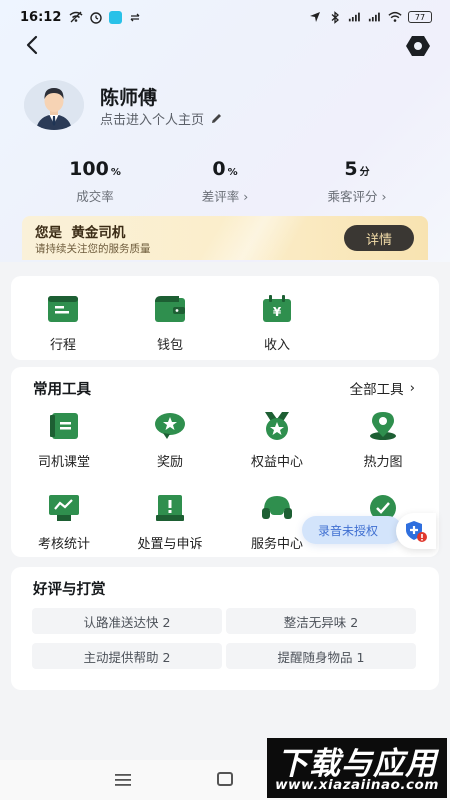 The image size is (450, 800). What do you see at coordinates (217, 118) in the screenshot?
I see `edit-pencil-icon` at bounding box center [217, 118].